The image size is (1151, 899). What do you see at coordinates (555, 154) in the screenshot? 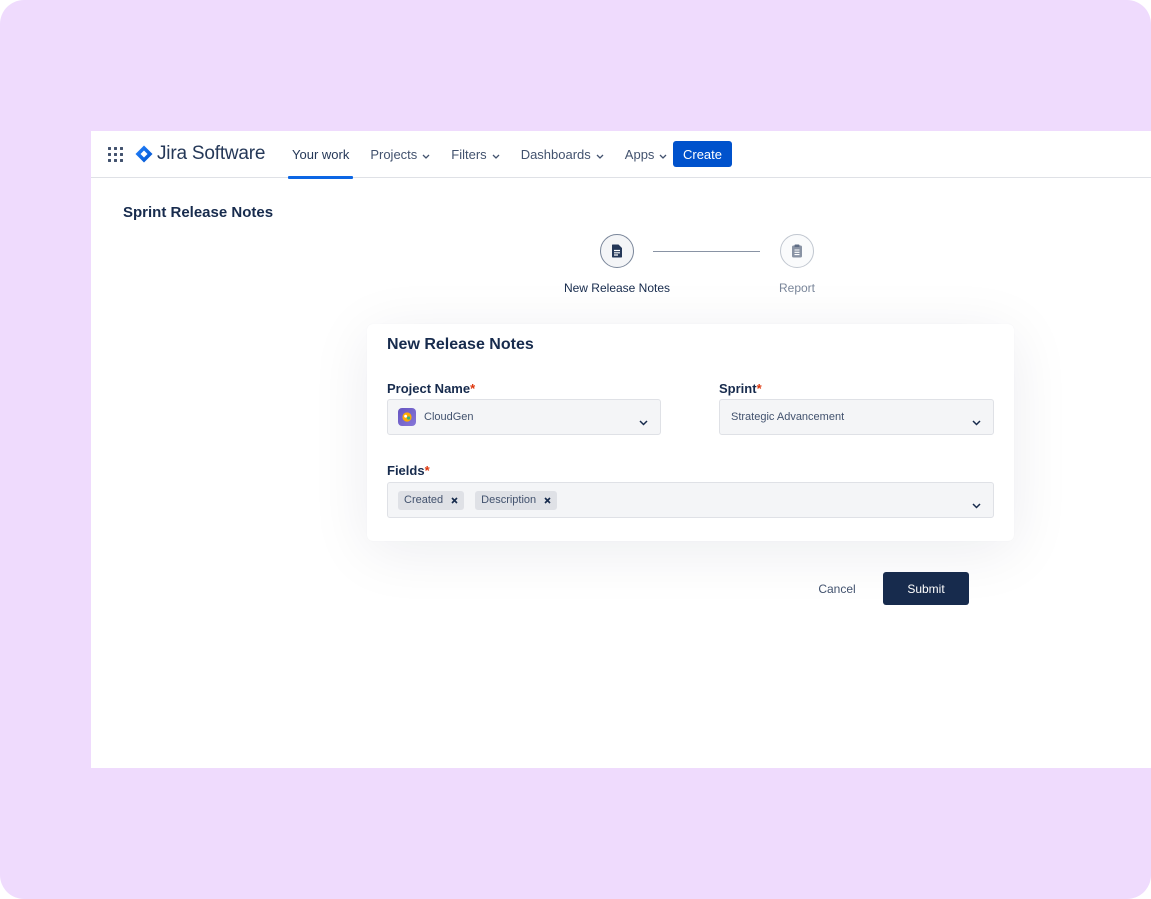
I see `nav-label: Dashboards` at bounding box center [555, 154].